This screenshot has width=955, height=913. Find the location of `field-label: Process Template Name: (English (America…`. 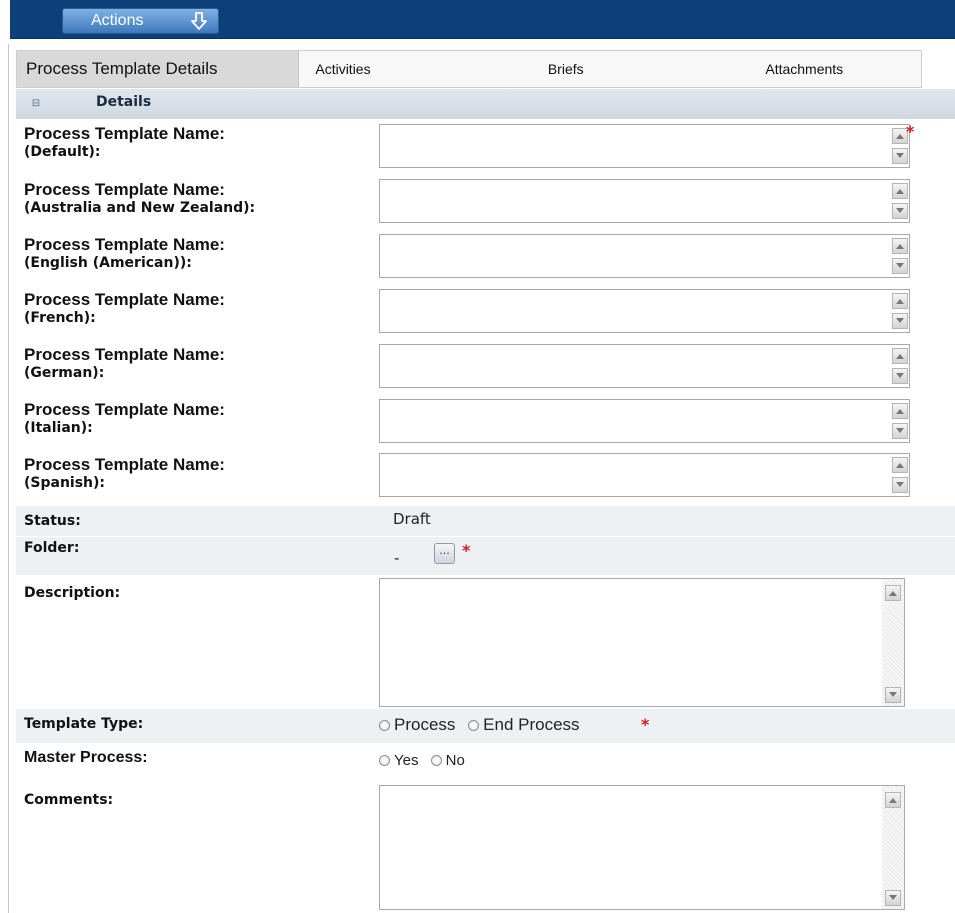

field-label: Process Template Name: (English (America… is located at coordinates (124, 253).